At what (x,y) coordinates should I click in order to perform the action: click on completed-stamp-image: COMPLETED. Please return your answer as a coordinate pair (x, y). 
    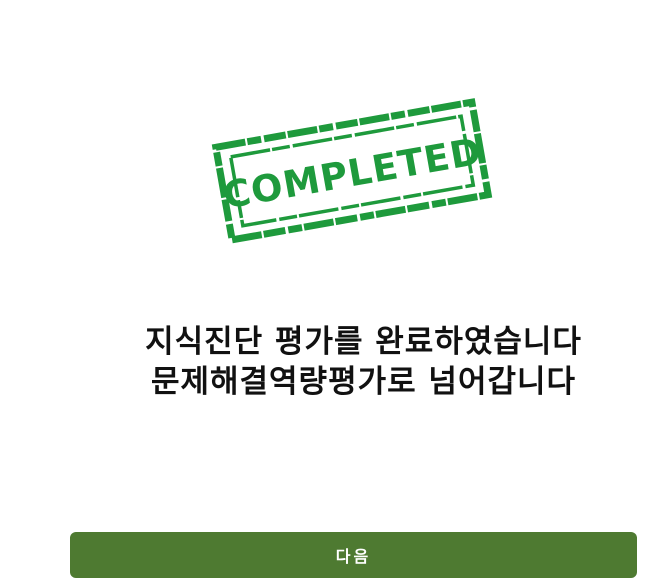
    Looking at the image, I should click on (352, 171).